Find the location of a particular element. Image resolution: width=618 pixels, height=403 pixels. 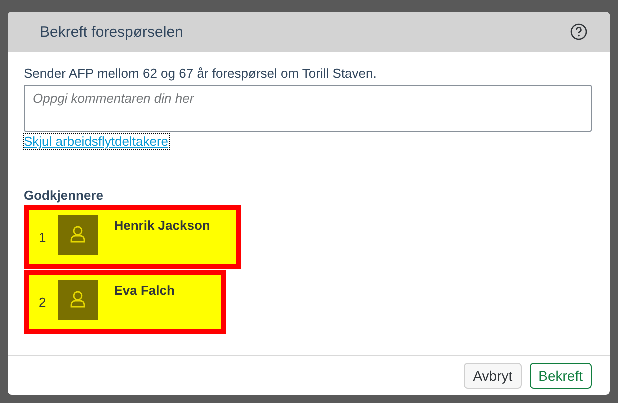

approver-name: Henrik Jackson is located at coordinates (162, 225).